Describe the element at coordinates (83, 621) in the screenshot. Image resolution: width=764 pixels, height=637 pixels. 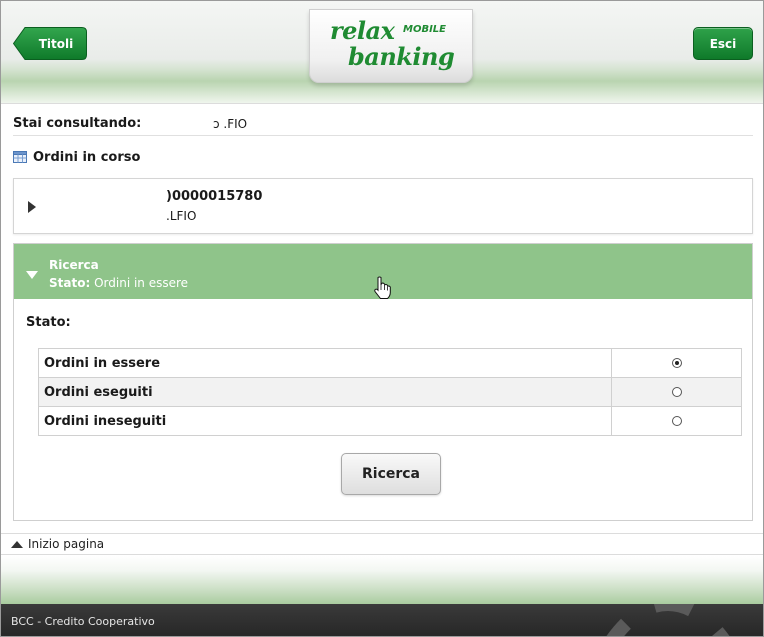
I see `footer-text: BCC - Credito Cooperativo` at that location.